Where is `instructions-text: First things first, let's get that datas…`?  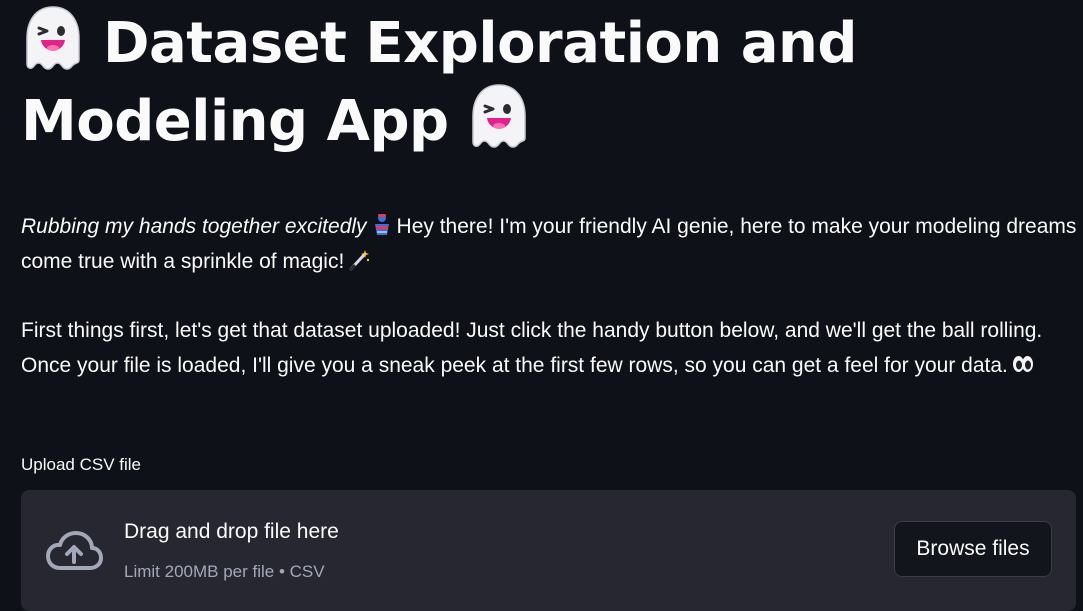 instructions-text: First things first, let's get that datas… is located at coordinates (532, 348).